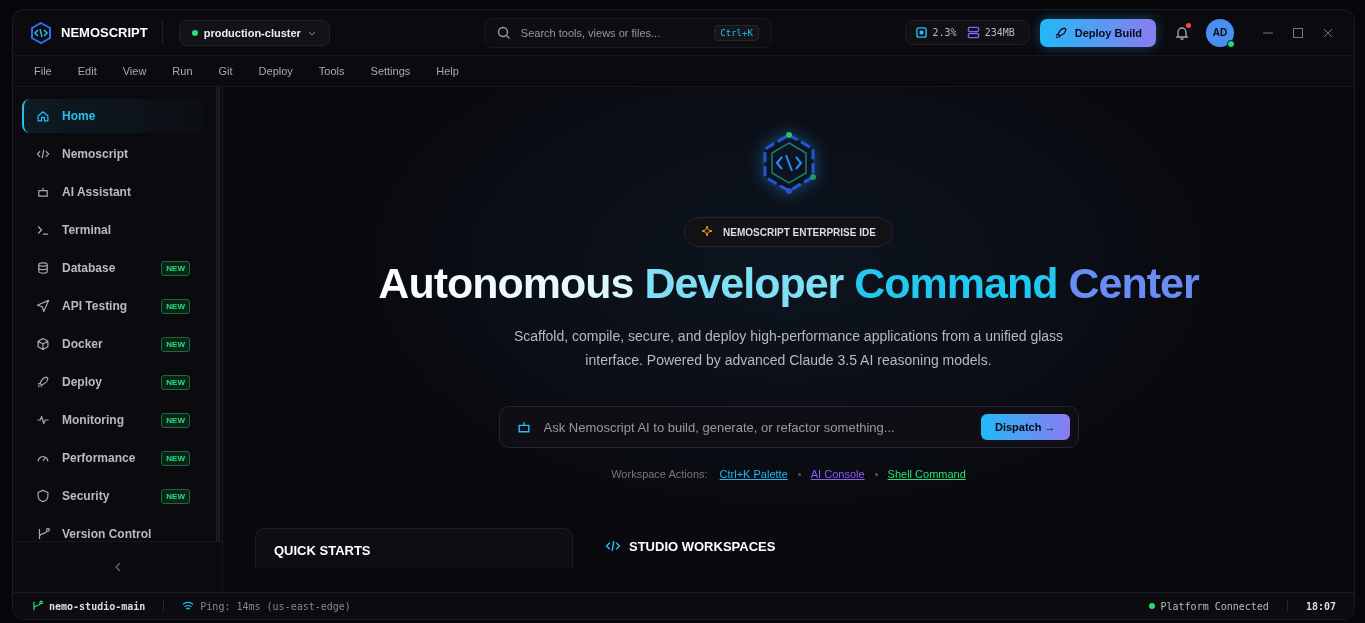 This screenshot has width=1365, height=623. What do you see at coordinates (43, 268) in the screenshot?
I see `database-icon` at bounding box center [43, 268].